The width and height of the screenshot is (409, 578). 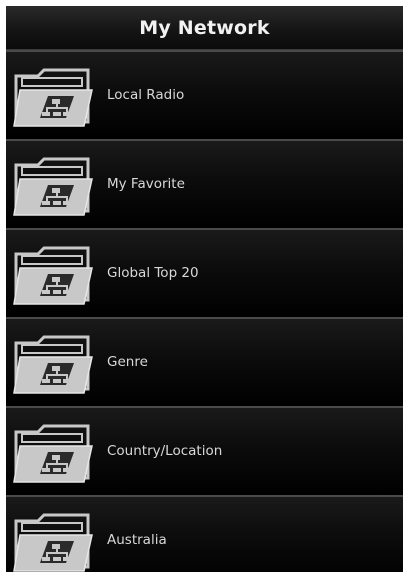 What do you see at coordinates (153, 273) in the screenshot?
I see `list-item-label: Global Top 20` at bounding box center [153, 273].